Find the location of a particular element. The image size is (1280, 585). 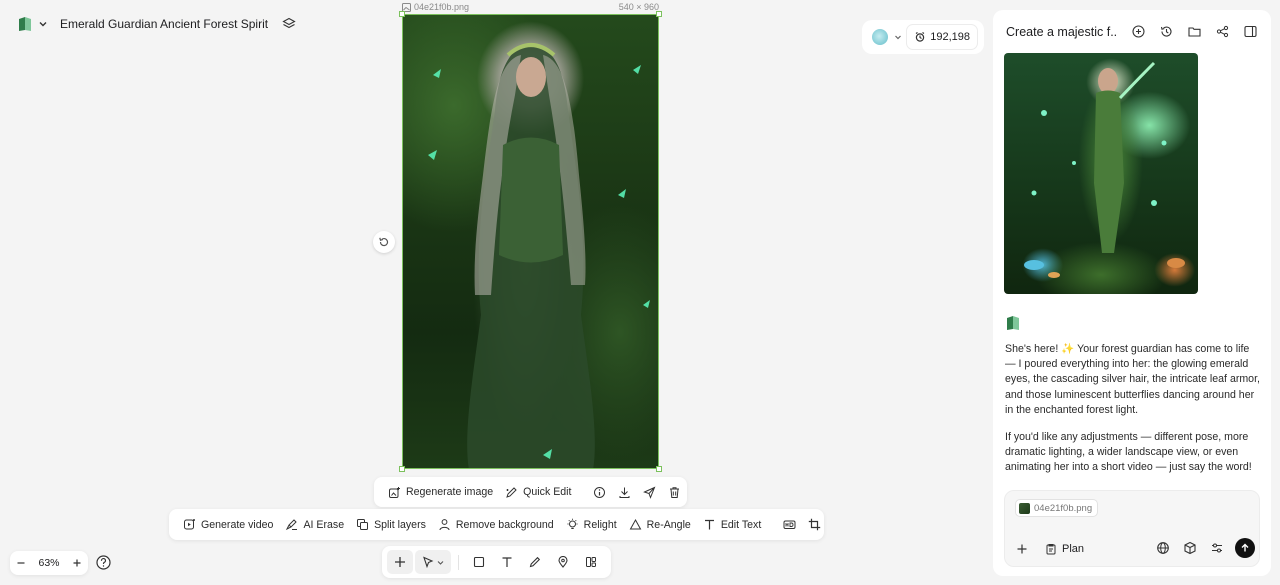

info-icon is located at coordinates (600, 492).